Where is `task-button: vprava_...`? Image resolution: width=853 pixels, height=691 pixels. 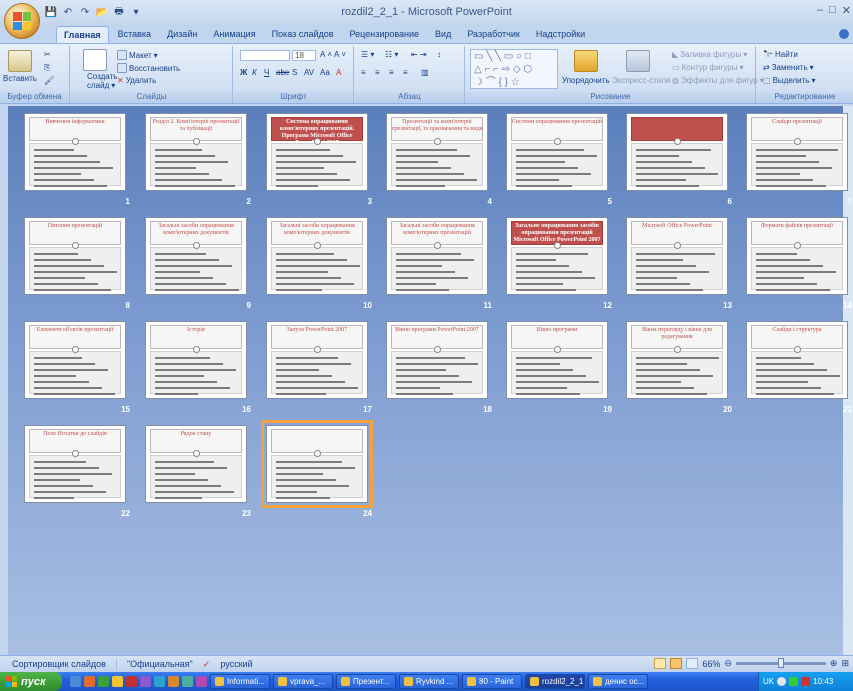
task-button: vprava_... is located at coordinates (303, 681).